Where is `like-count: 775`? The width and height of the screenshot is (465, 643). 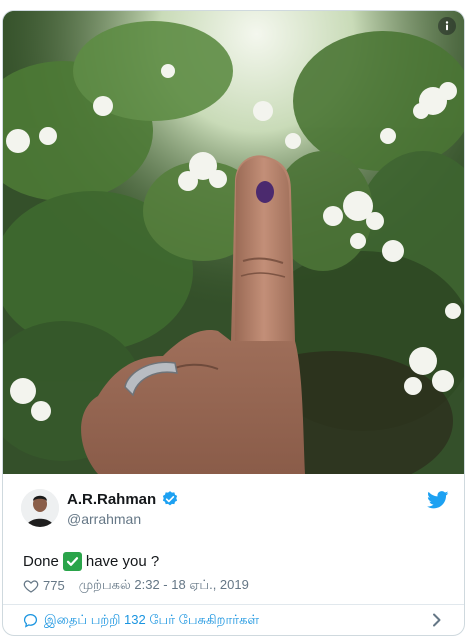 like-count: 775 is located at coordinates (54, 585).